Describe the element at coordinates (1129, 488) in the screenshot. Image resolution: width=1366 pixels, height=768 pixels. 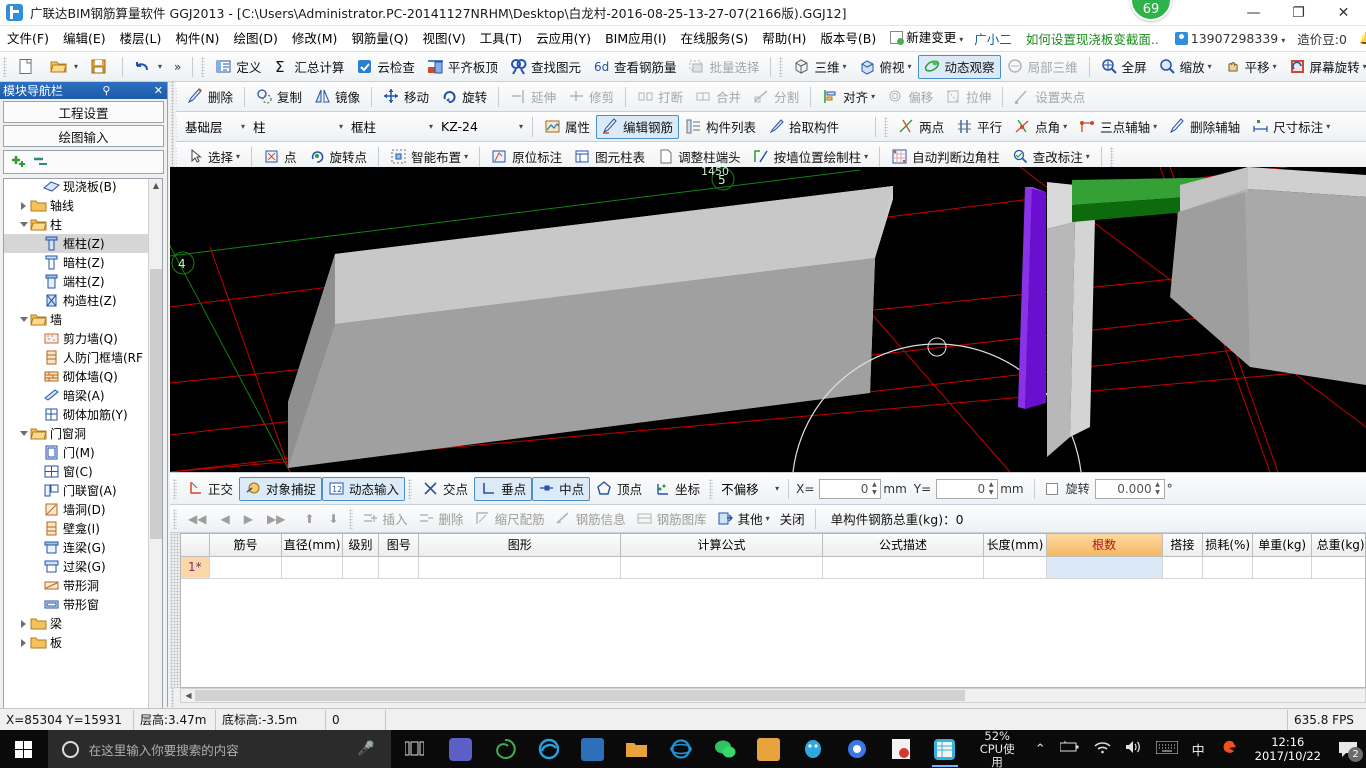
I see `rotate-input: 0.000 ▲ ▼` at that location.